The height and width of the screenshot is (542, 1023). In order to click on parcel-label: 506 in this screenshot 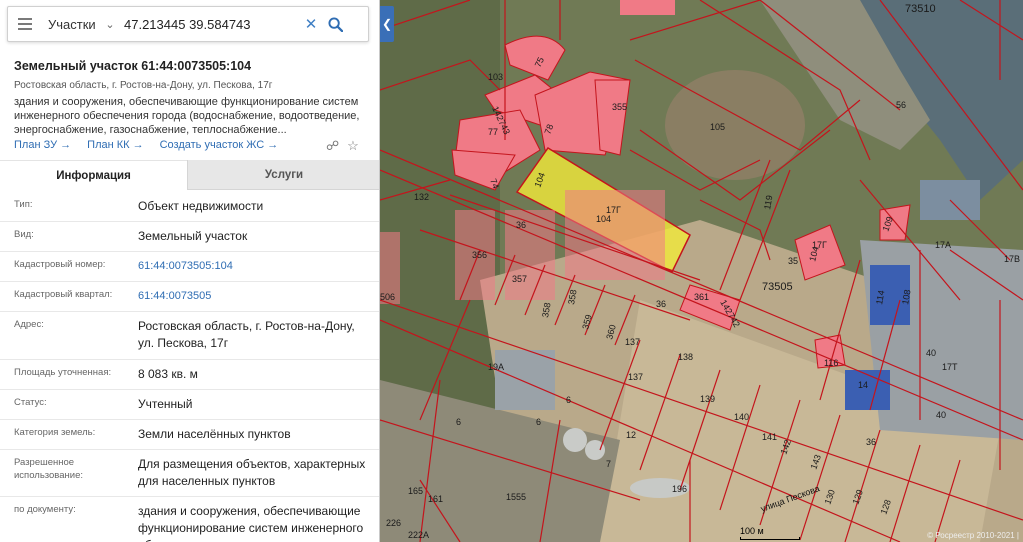, I will do `click(387, 297)`.